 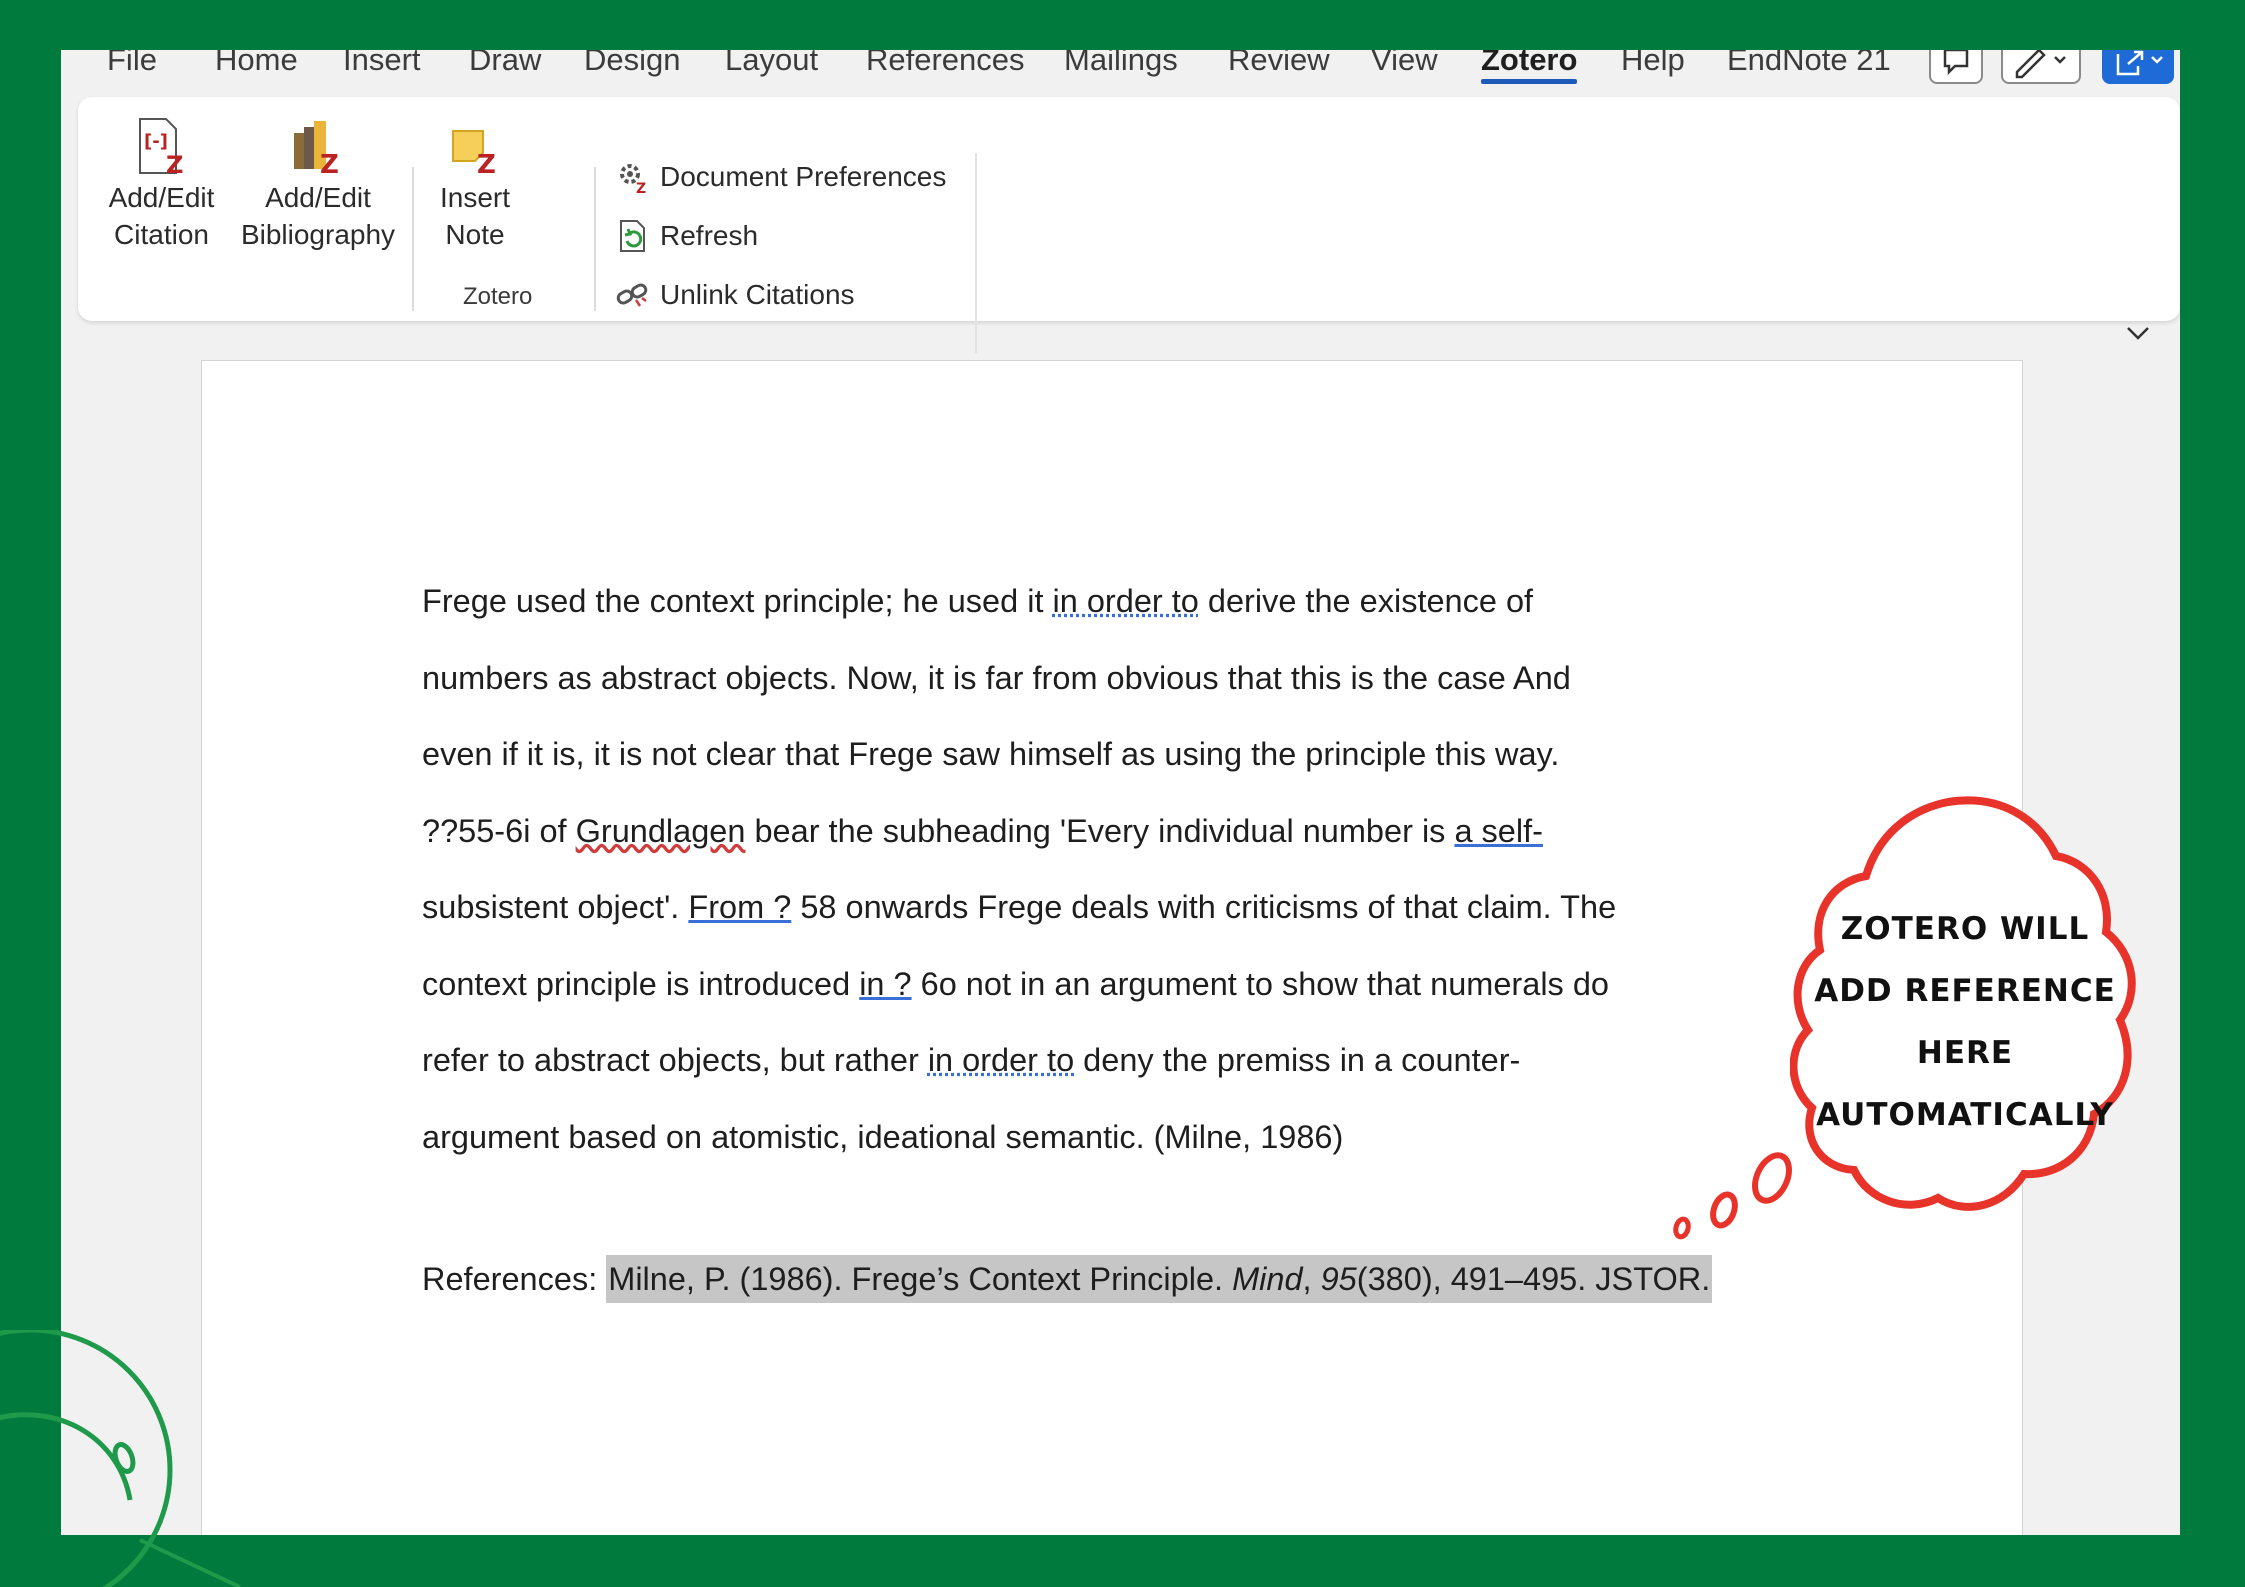 I want to click on unlink-citations-label: Unlink Citations, so click(x=757, y=294).